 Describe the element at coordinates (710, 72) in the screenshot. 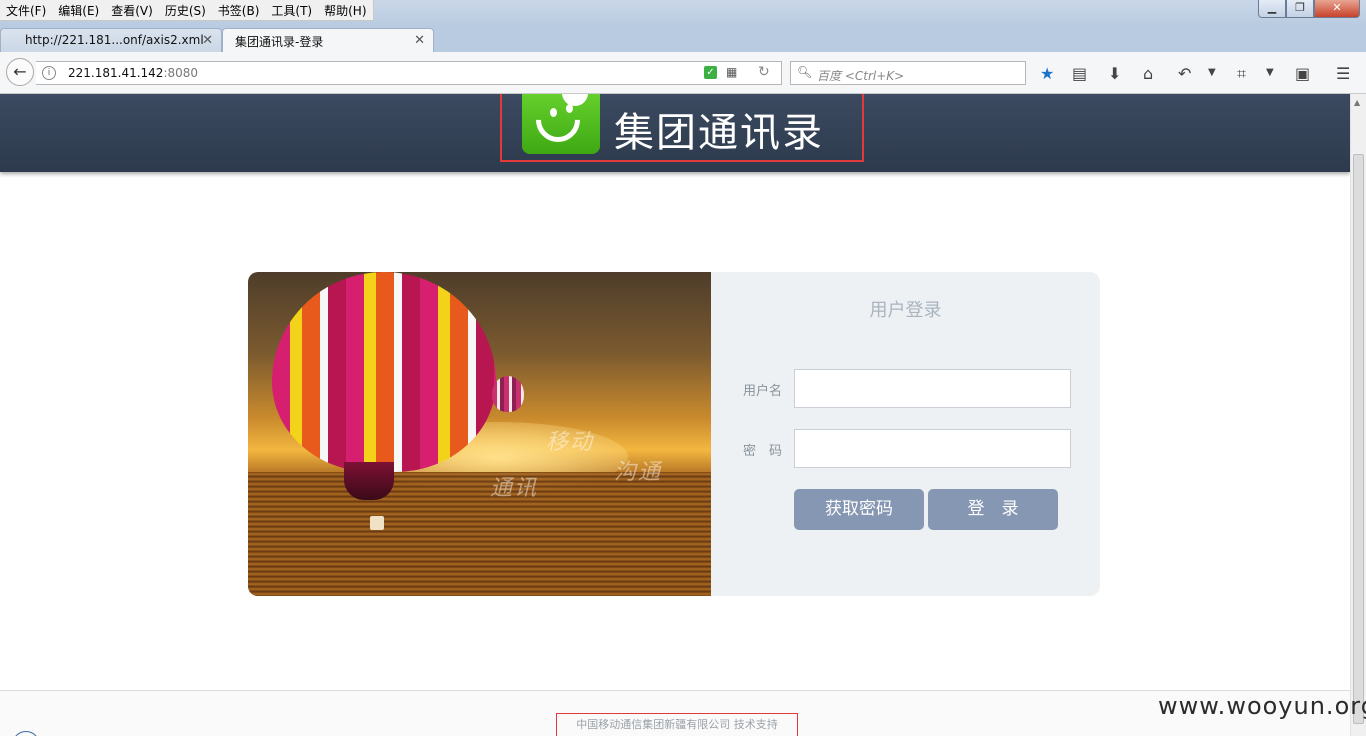

I see `shield-icon: ✓` at that location.